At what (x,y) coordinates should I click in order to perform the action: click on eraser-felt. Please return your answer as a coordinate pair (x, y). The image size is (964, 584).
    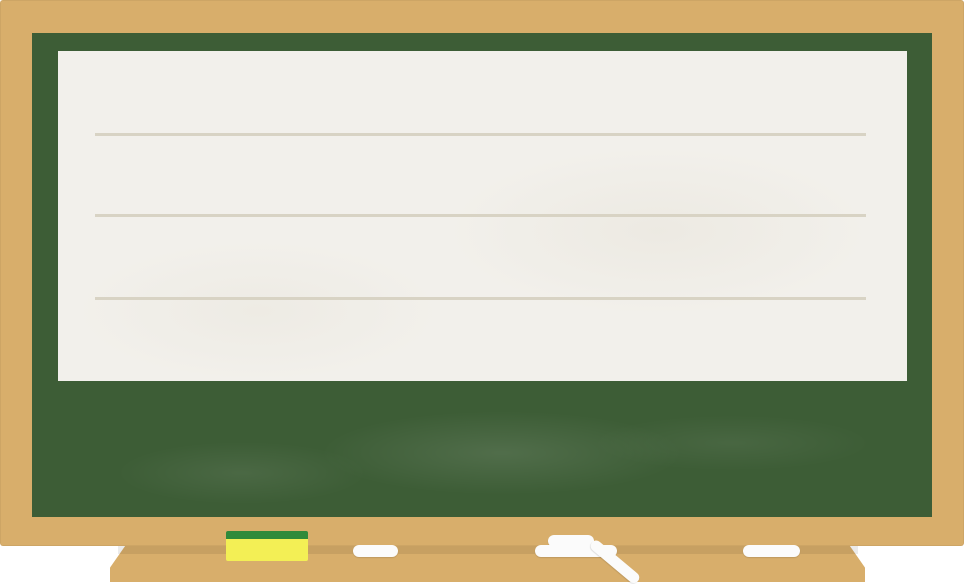
    Looking at the image, I should click on (267, 535).